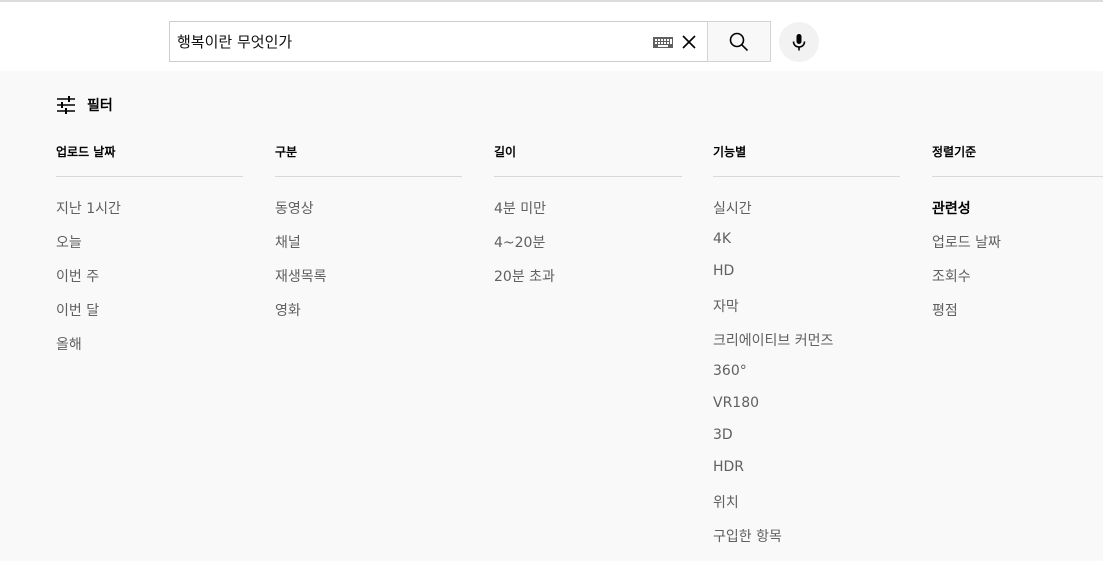 This screenshot has width=1103, height=561. Describe the element at coordinates (736, 403) in the screenshot. I see `filter-option: VR180` at that location.